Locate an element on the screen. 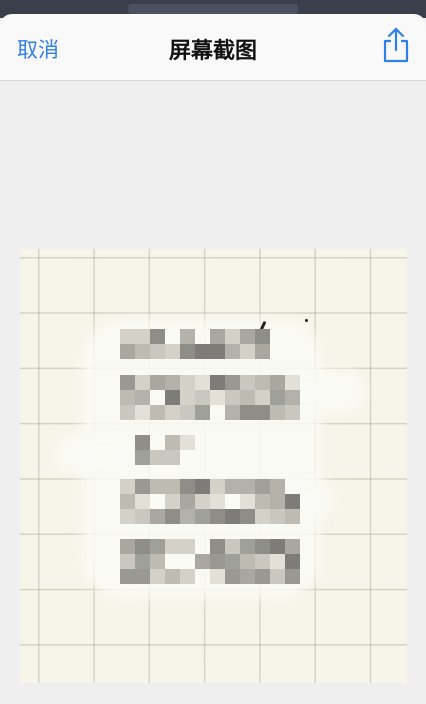 Image resolution: width=426 pixels, height=704 pixels. share-button is located at coordinates (396, 45).